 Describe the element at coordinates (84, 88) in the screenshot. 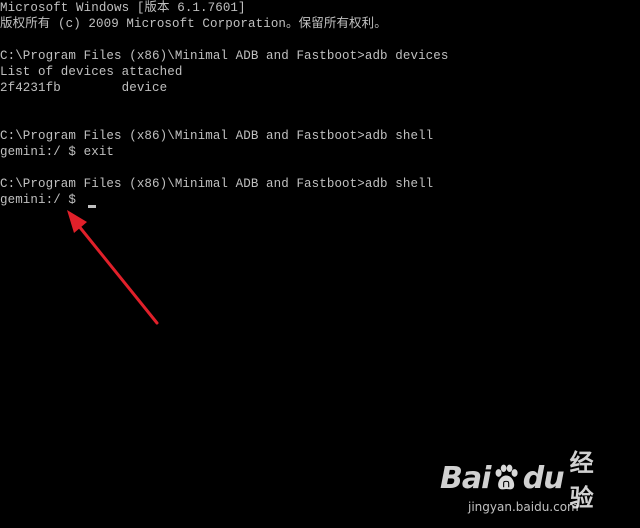

I see `terminal-line-6: 2f4231fb device` at that location.